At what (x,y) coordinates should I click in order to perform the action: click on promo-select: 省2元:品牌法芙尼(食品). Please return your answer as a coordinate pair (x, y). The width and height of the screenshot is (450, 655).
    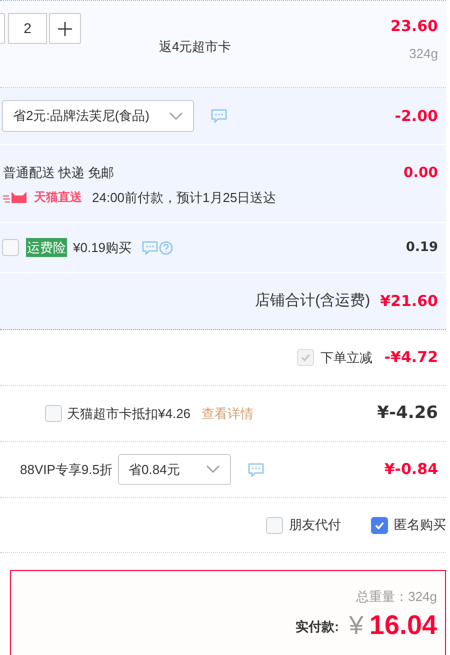
    Looking at the image, I should click on (98, 116).